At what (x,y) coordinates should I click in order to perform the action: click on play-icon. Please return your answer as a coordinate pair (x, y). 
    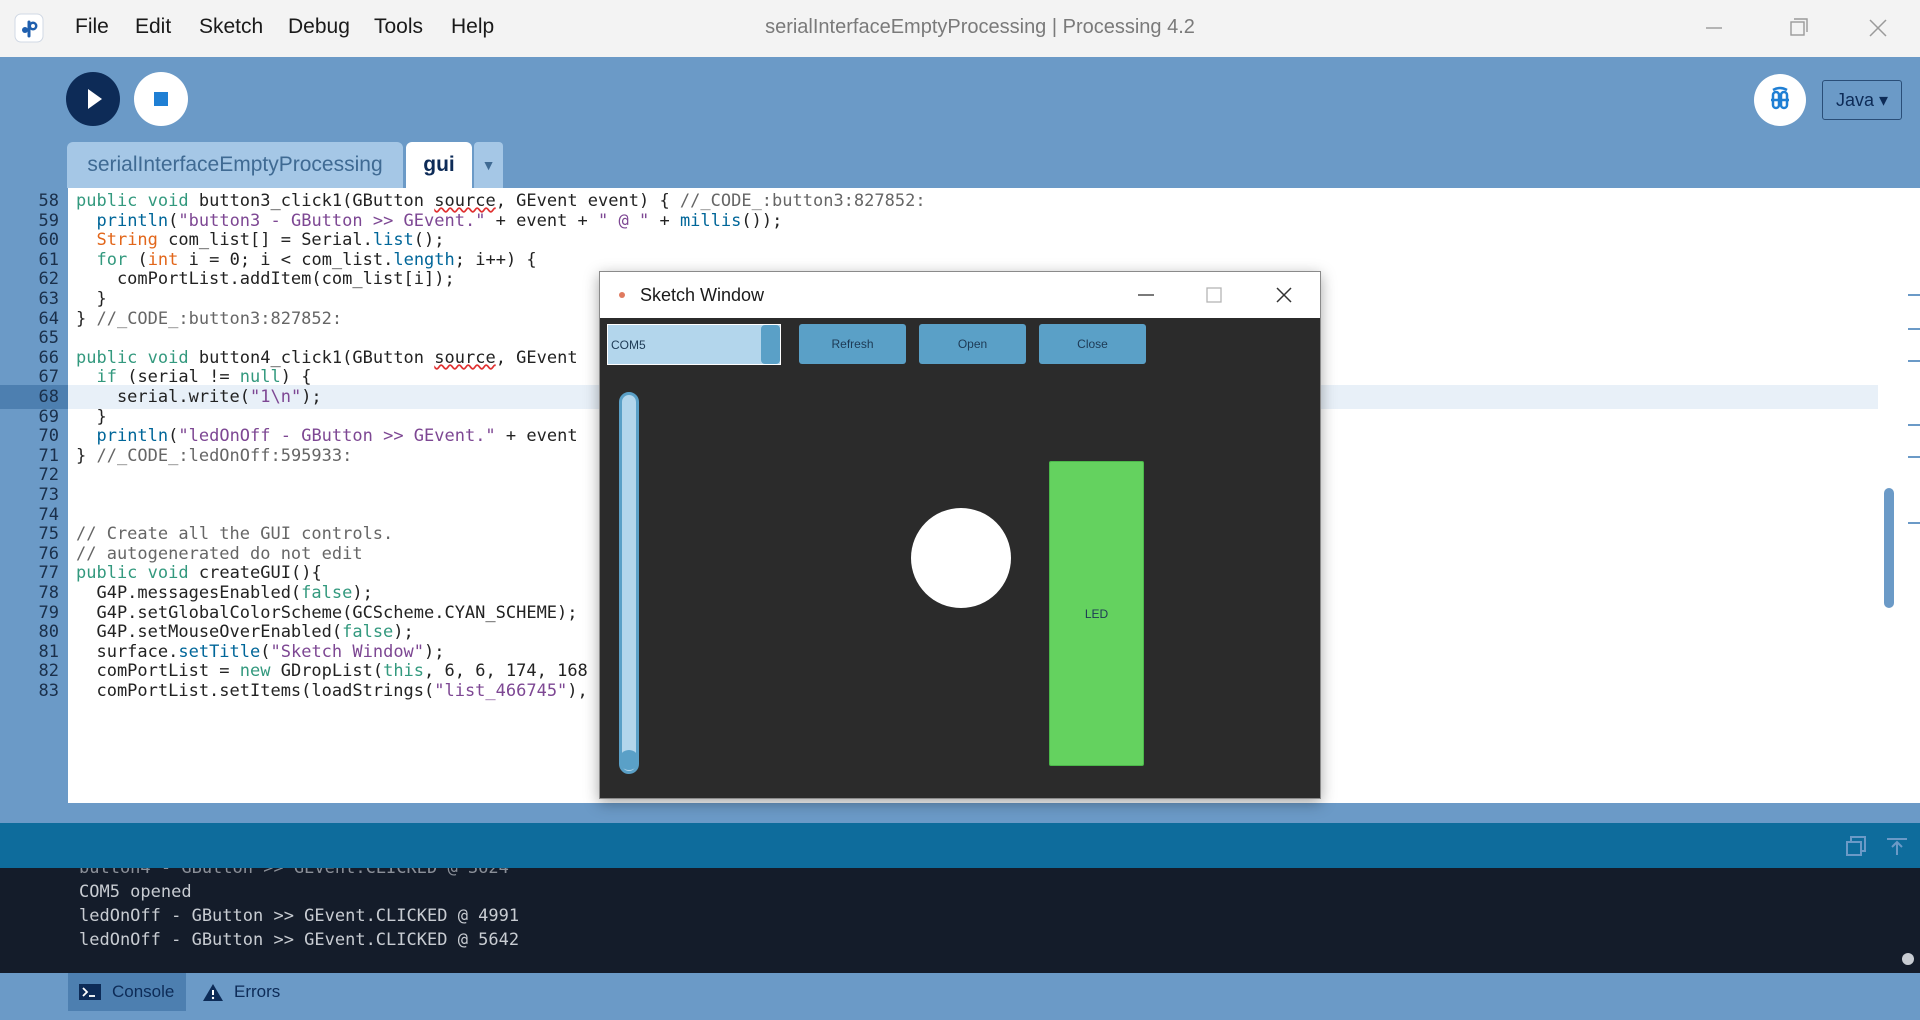
    Looking at the image, I should click on (95, 99).